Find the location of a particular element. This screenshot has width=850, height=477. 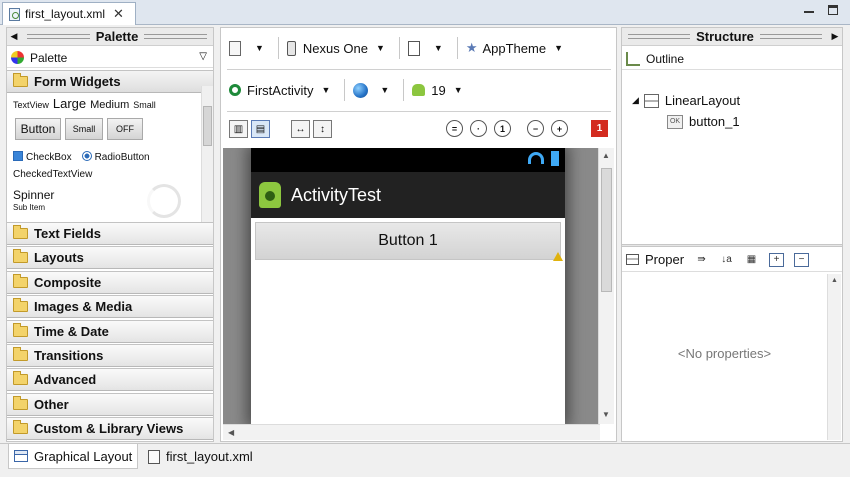

tab-xml-source: first_layout.xml is located at coordinates (200, 456).